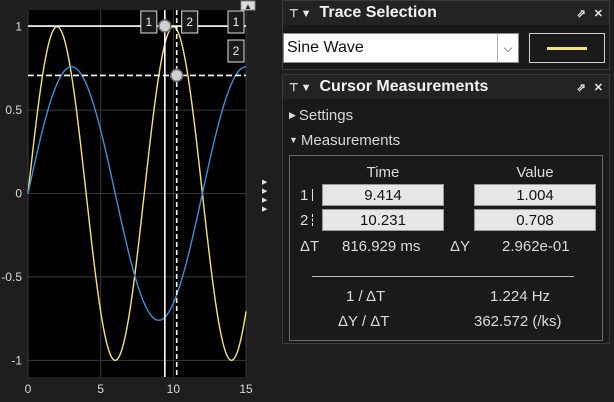  I want to click on cursor-2-value: 0.708, so click(535, 220).